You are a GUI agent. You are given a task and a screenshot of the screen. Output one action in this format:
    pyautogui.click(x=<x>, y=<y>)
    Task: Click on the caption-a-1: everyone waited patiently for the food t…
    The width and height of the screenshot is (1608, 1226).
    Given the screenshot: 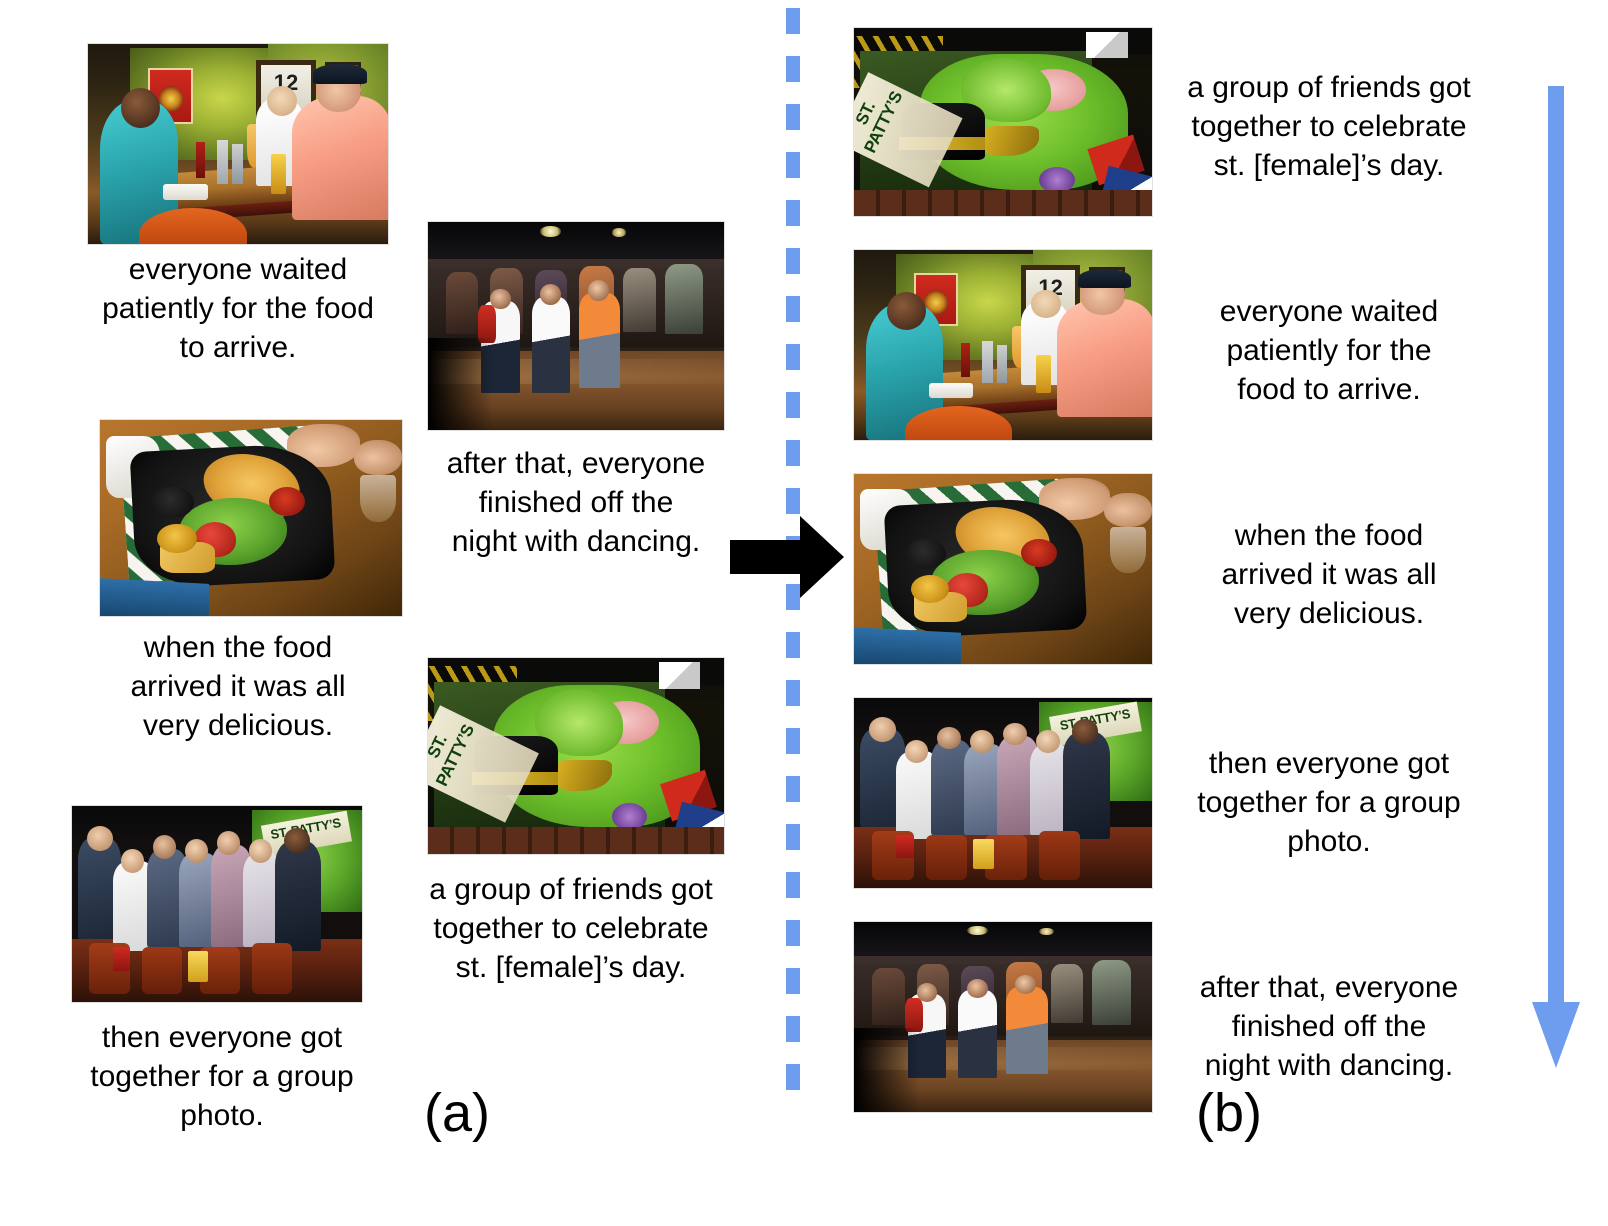 What is the action you would take?
    pyautogui.click(x=238, y=308)
    